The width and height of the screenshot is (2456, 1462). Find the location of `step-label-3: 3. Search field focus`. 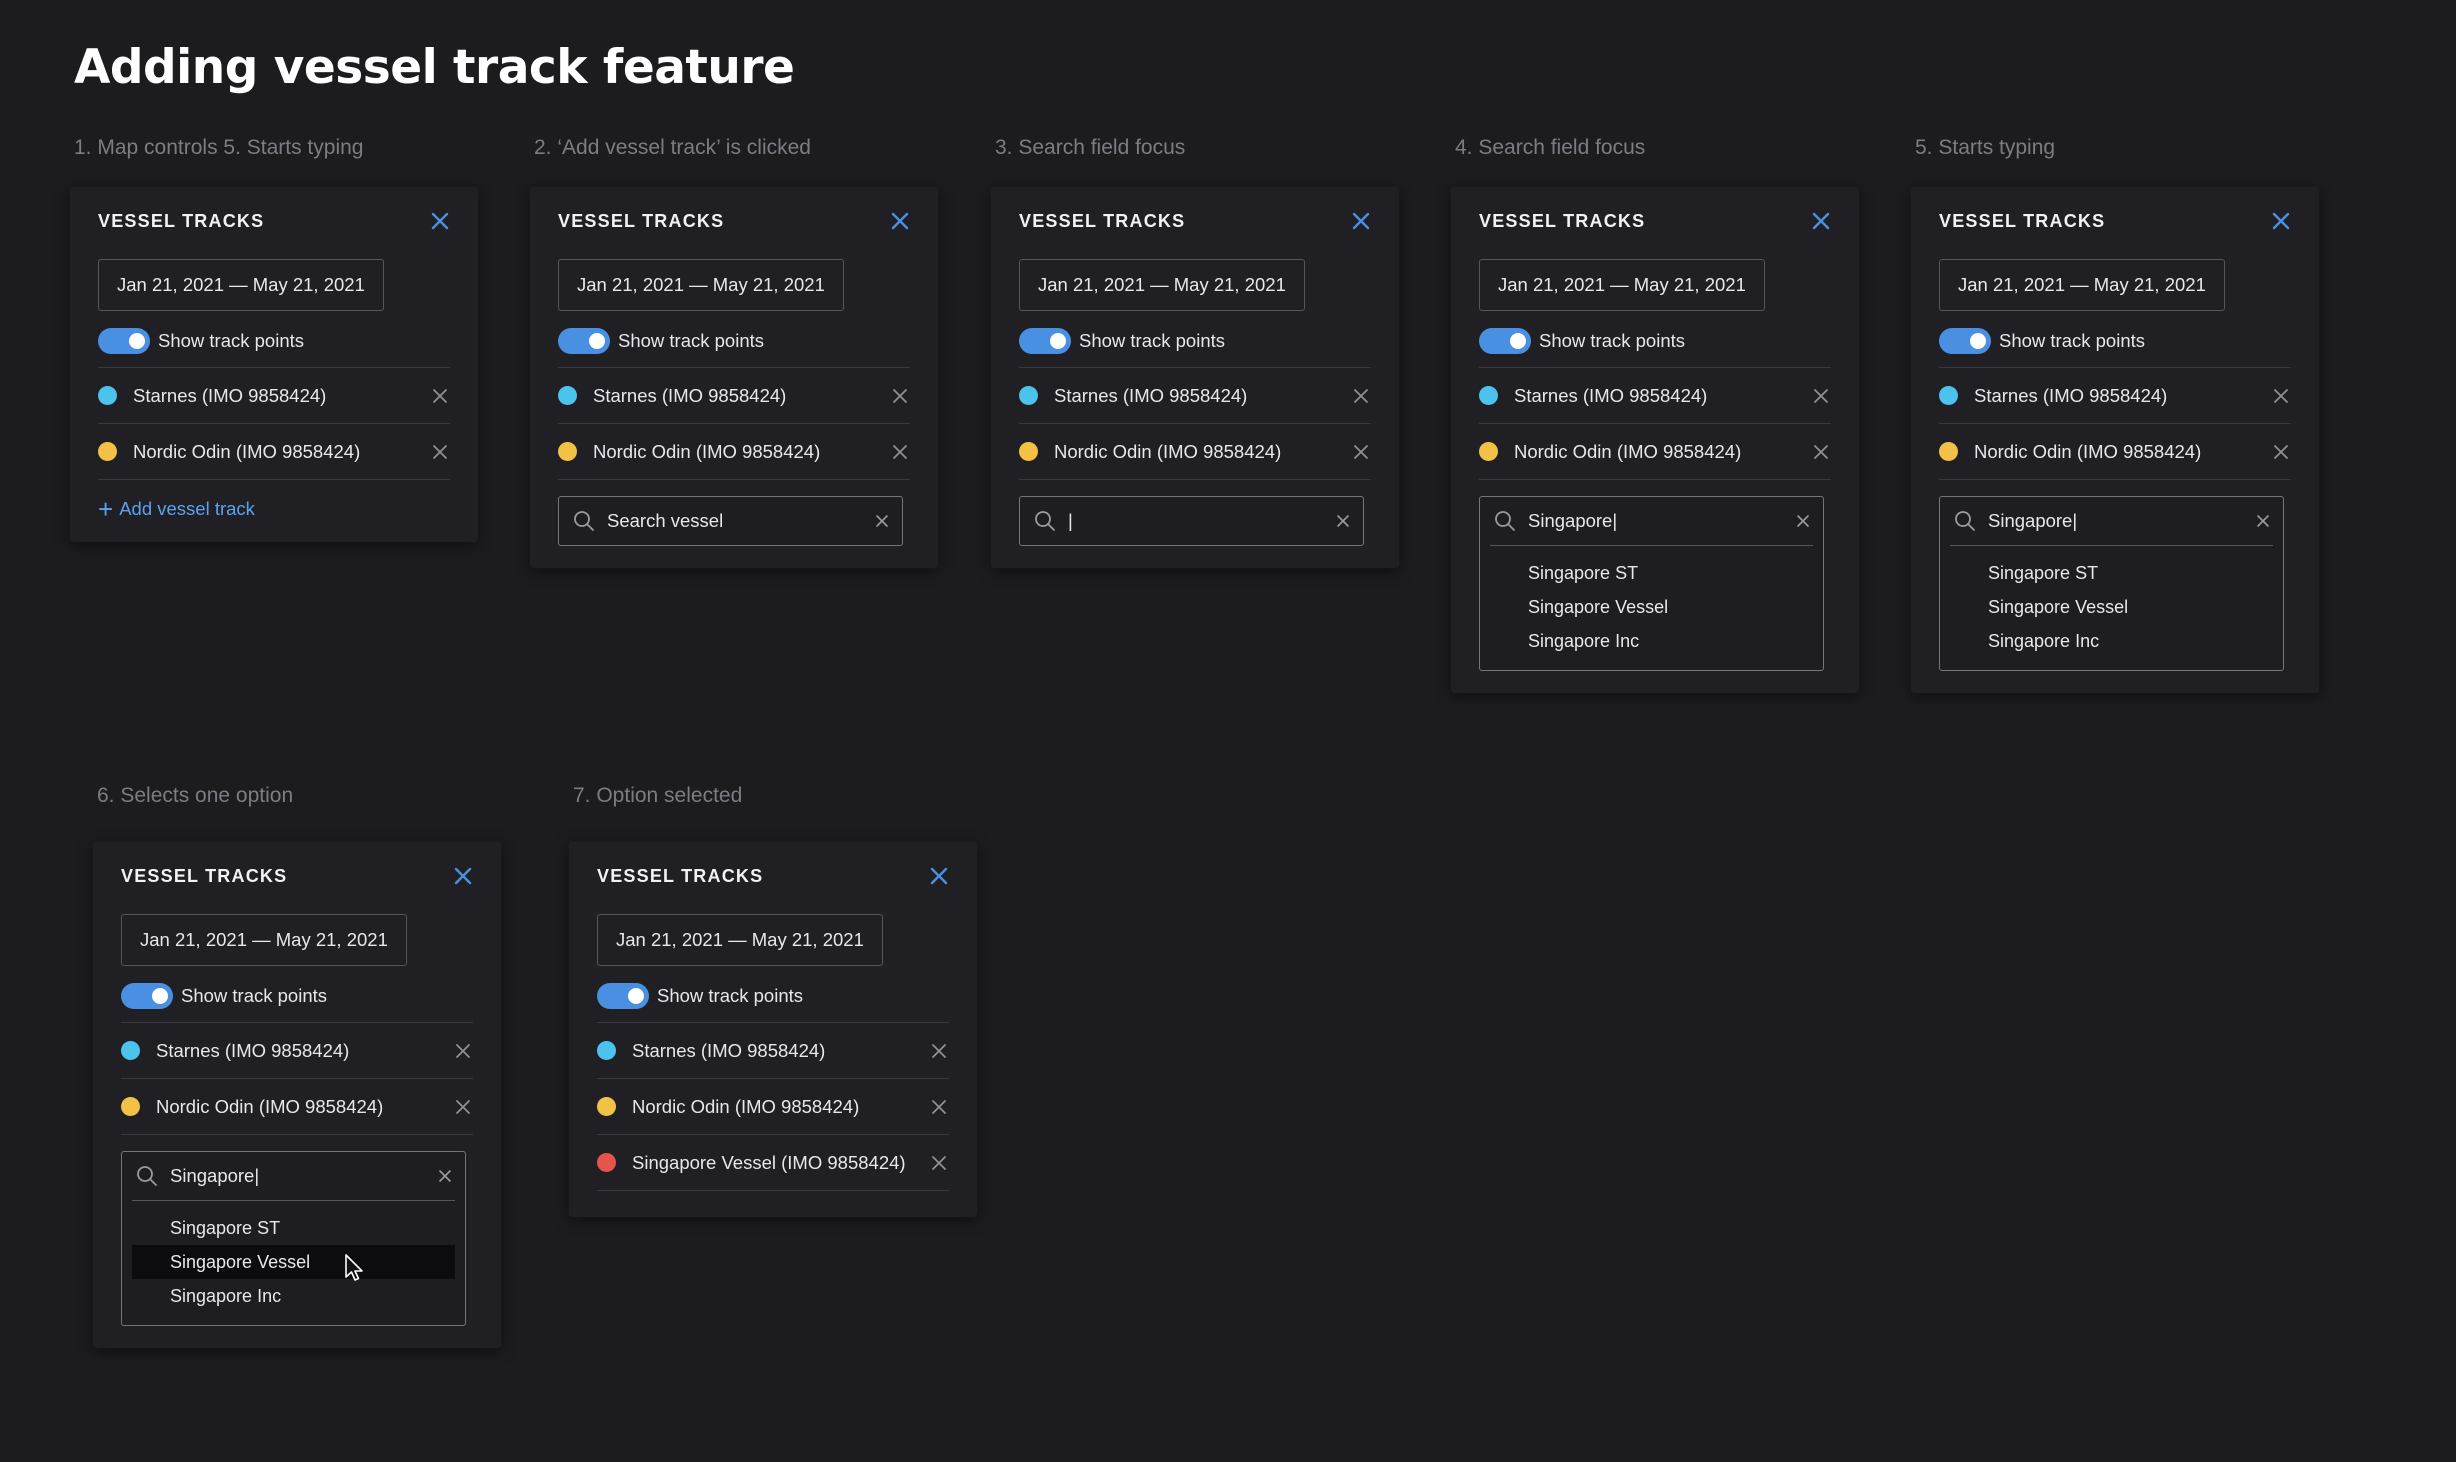

step-label-3: 3. Search field focus is located at coordinates (1090, 147).